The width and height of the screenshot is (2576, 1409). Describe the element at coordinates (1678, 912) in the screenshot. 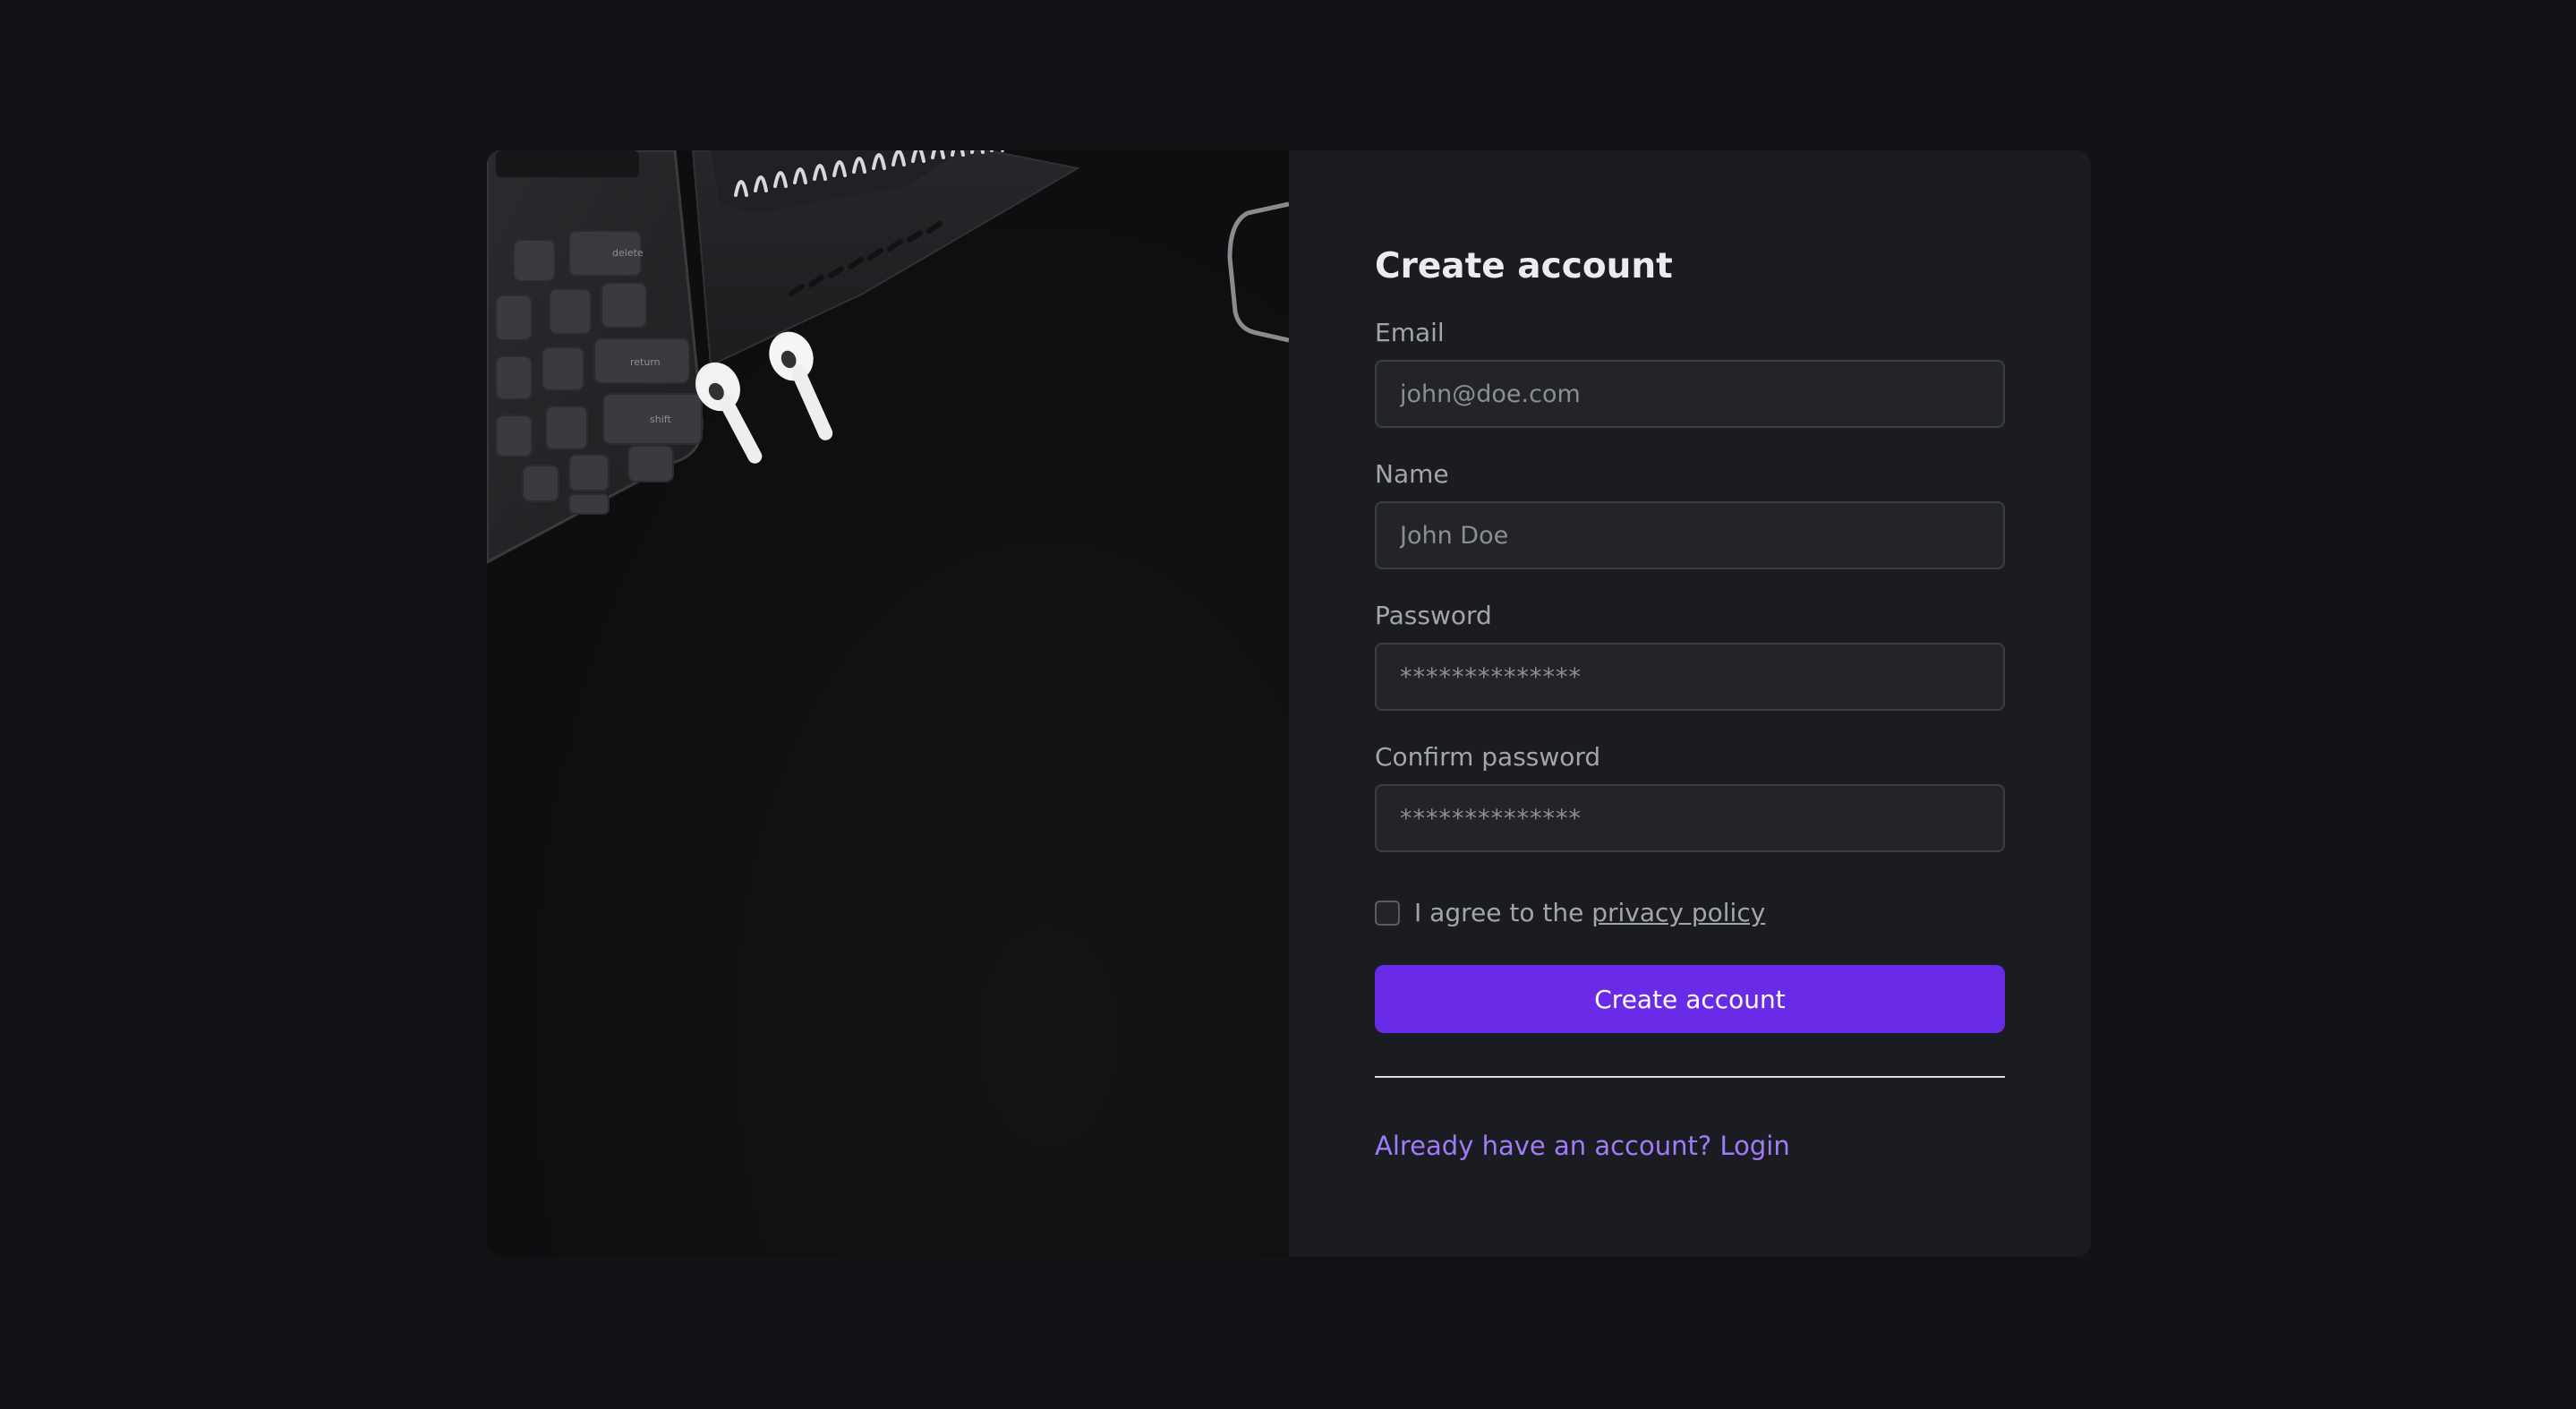

I see `privacy-policy-link: privacy policy` at that location.